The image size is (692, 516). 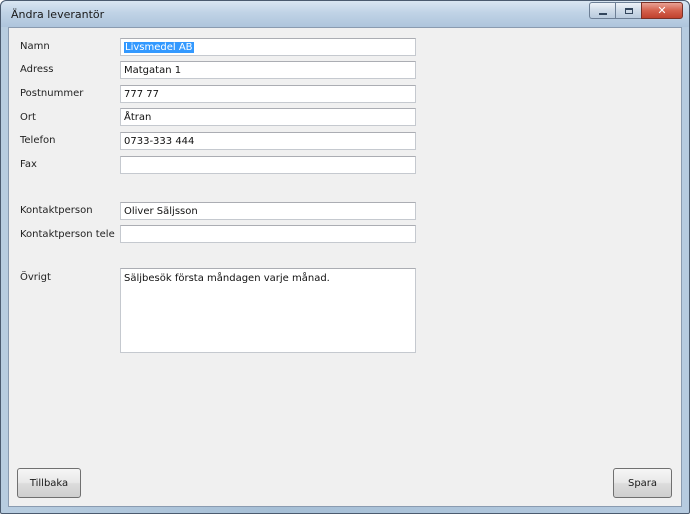 I want to click on maximize-button, so click(x=628, y=10).